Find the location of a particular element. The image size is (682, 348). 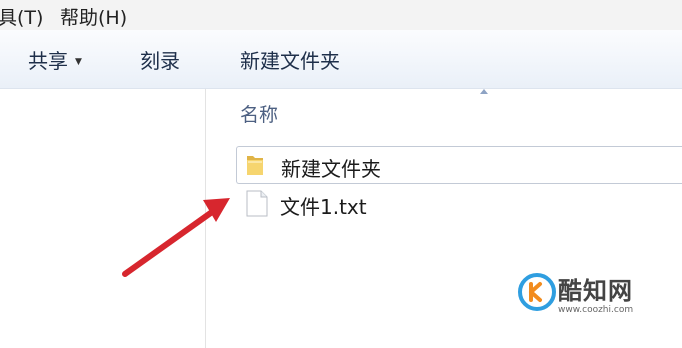

watermark-url: www.coozhi.com is located at coordinates (596, 310).